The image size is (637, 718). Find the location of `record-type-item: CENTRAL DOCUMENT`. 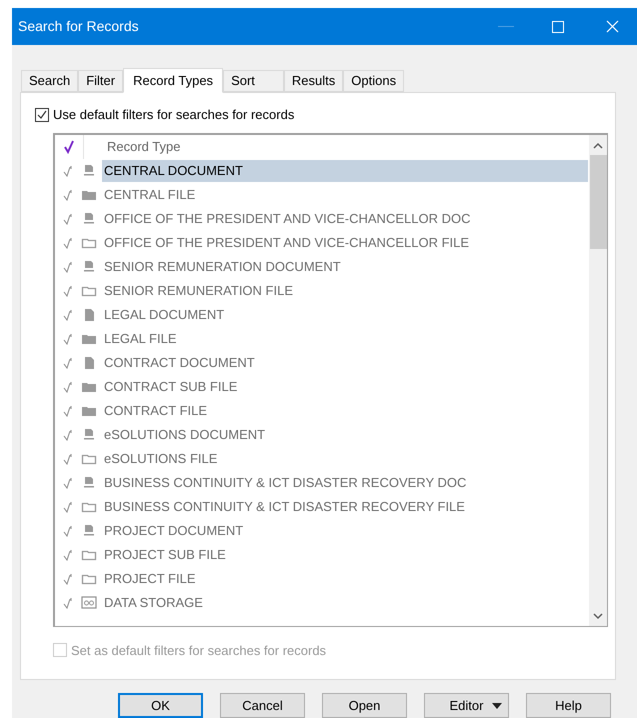

record-type-item: CENTRAL DOCUMENT is located at coordinates (345, 171).